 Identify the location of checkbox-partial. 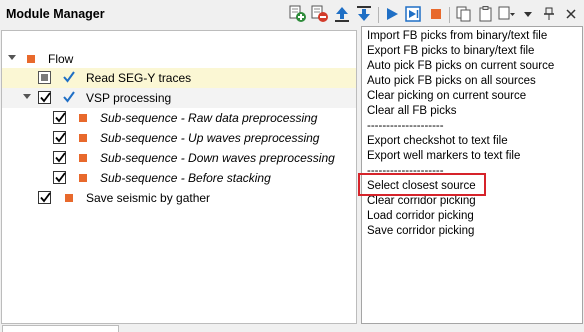
(44, 77).